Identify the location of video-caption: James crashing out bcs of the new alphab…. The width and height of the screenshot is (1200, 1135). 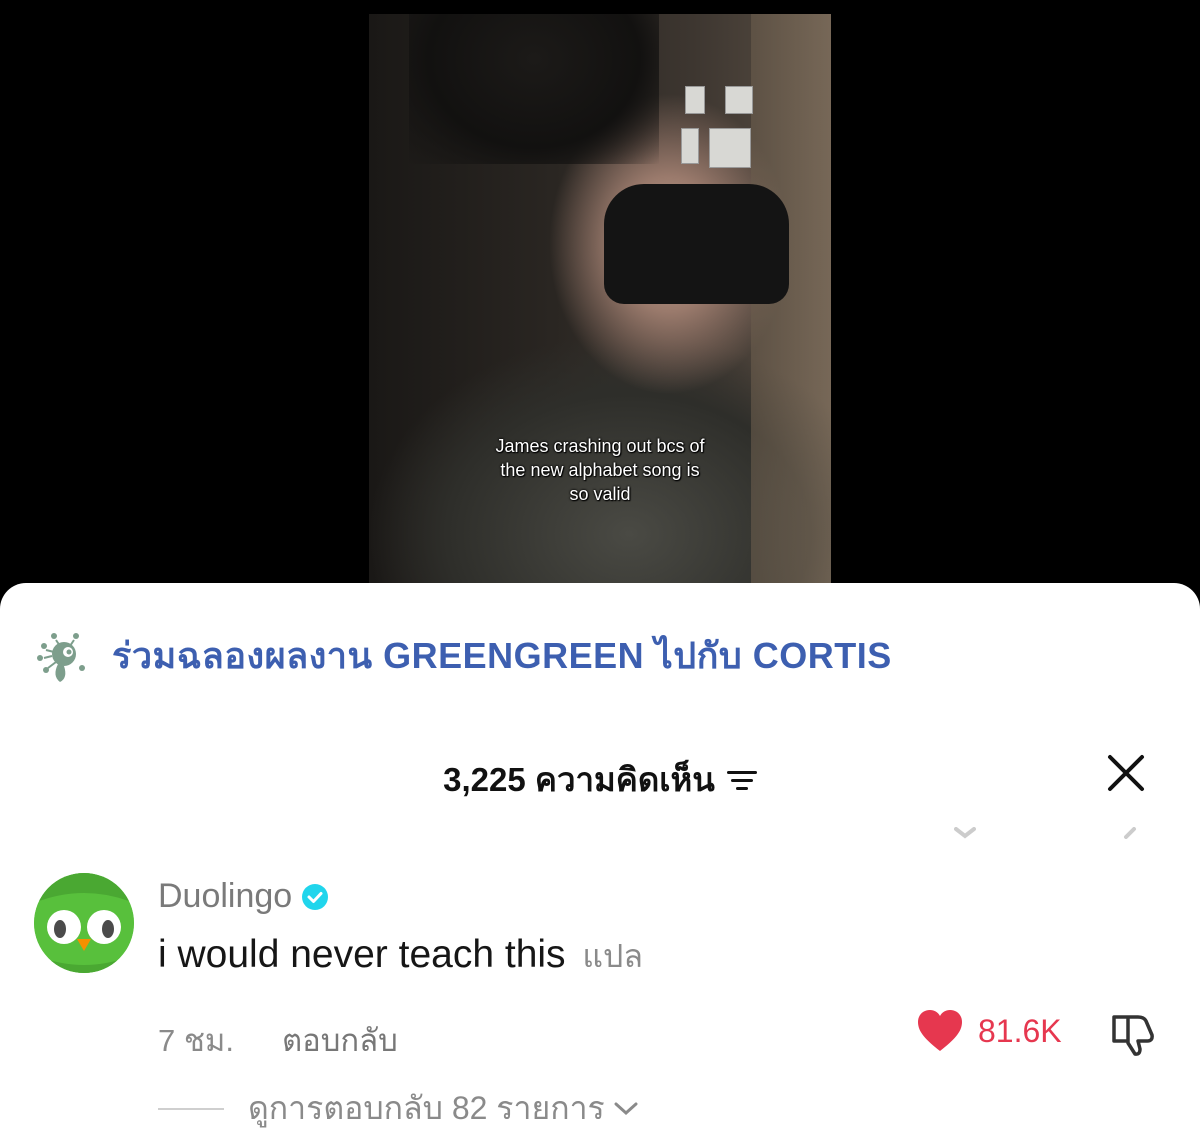
(600, 470).